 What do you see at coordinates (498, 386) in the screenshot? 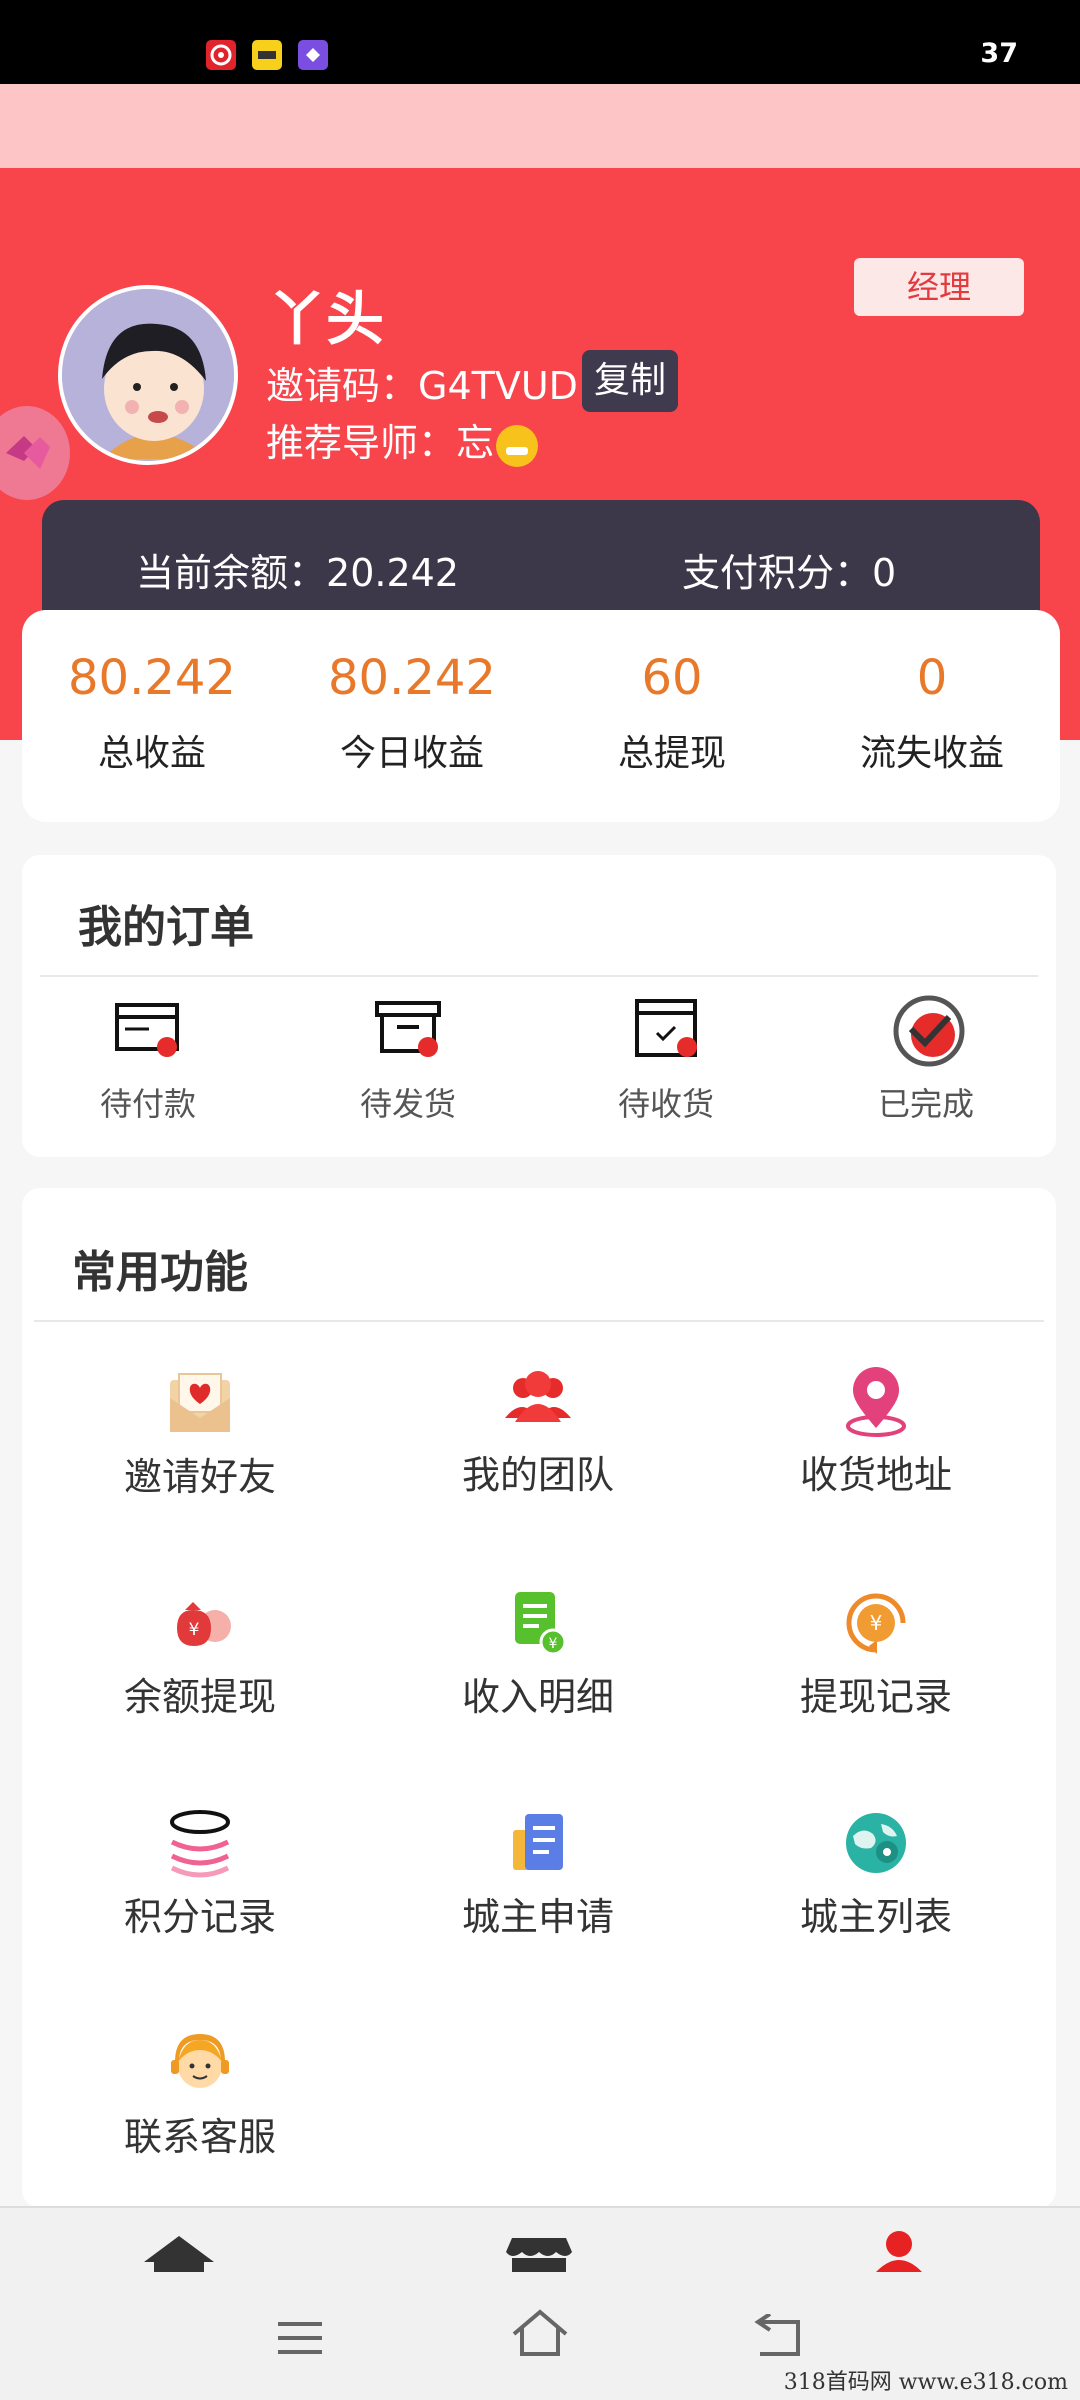
I see `invite-code: G4TVUD` at bounding box center [498, 386].